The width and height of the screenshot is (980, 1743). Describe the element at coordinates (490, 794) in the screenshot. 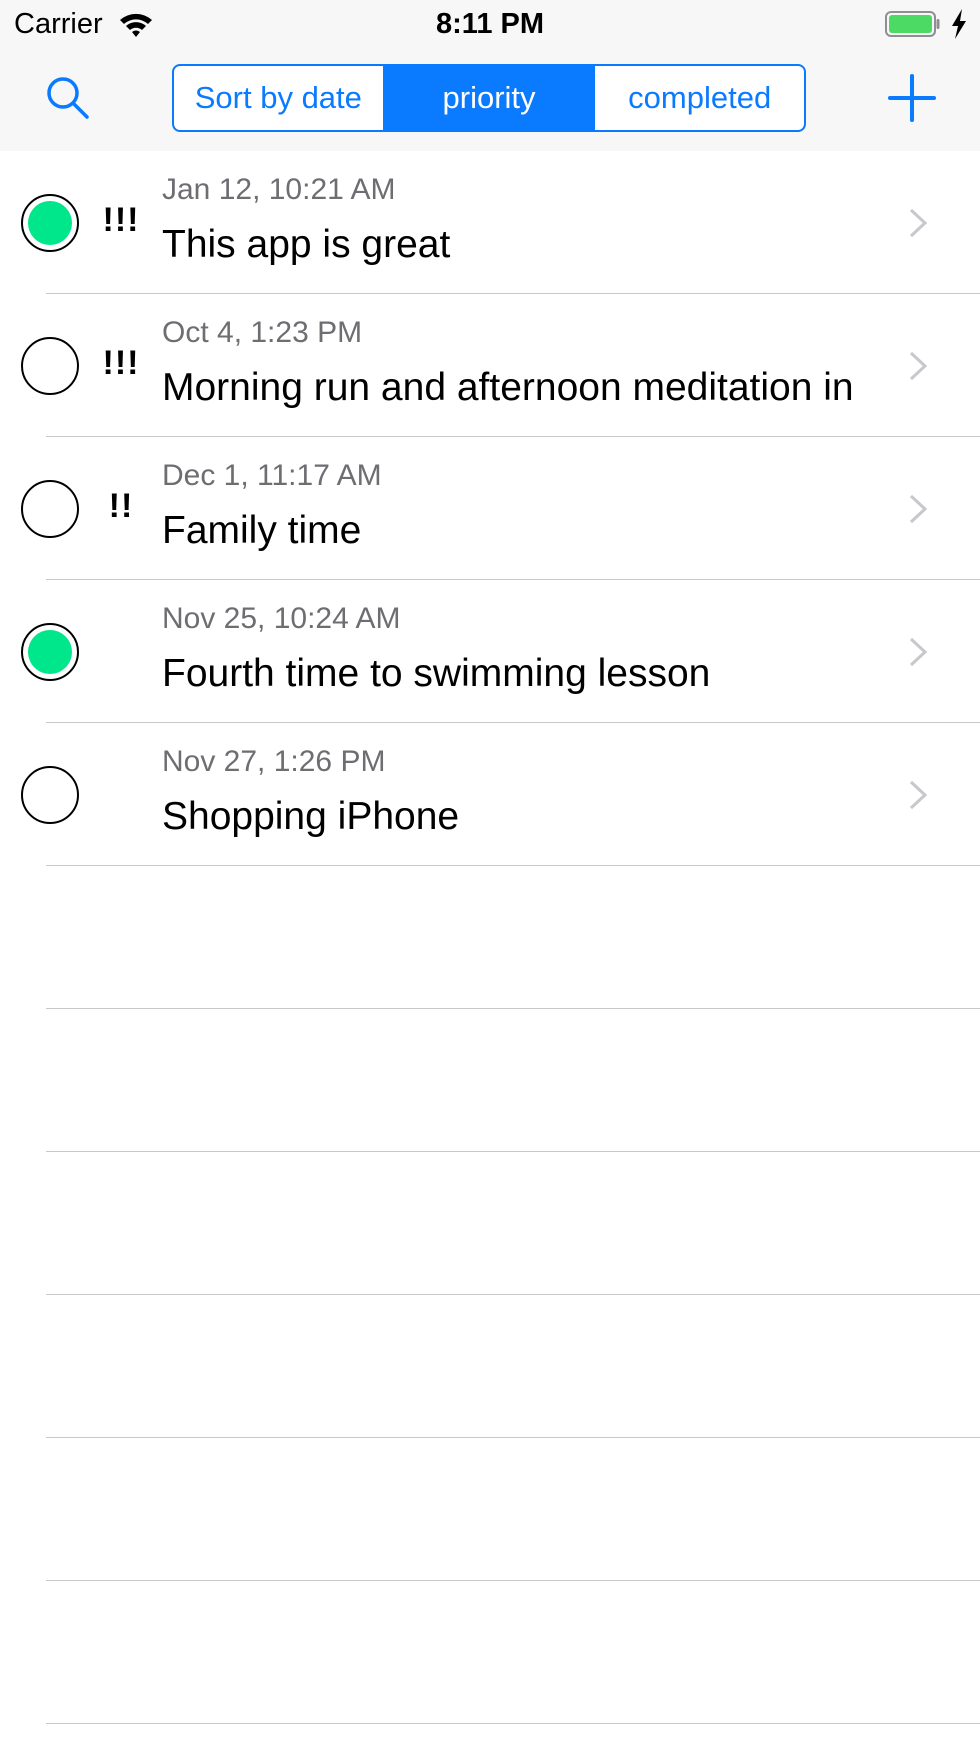

I see `task-row: Nov 27, 1:26 PM Shopping iPhone` at that location.